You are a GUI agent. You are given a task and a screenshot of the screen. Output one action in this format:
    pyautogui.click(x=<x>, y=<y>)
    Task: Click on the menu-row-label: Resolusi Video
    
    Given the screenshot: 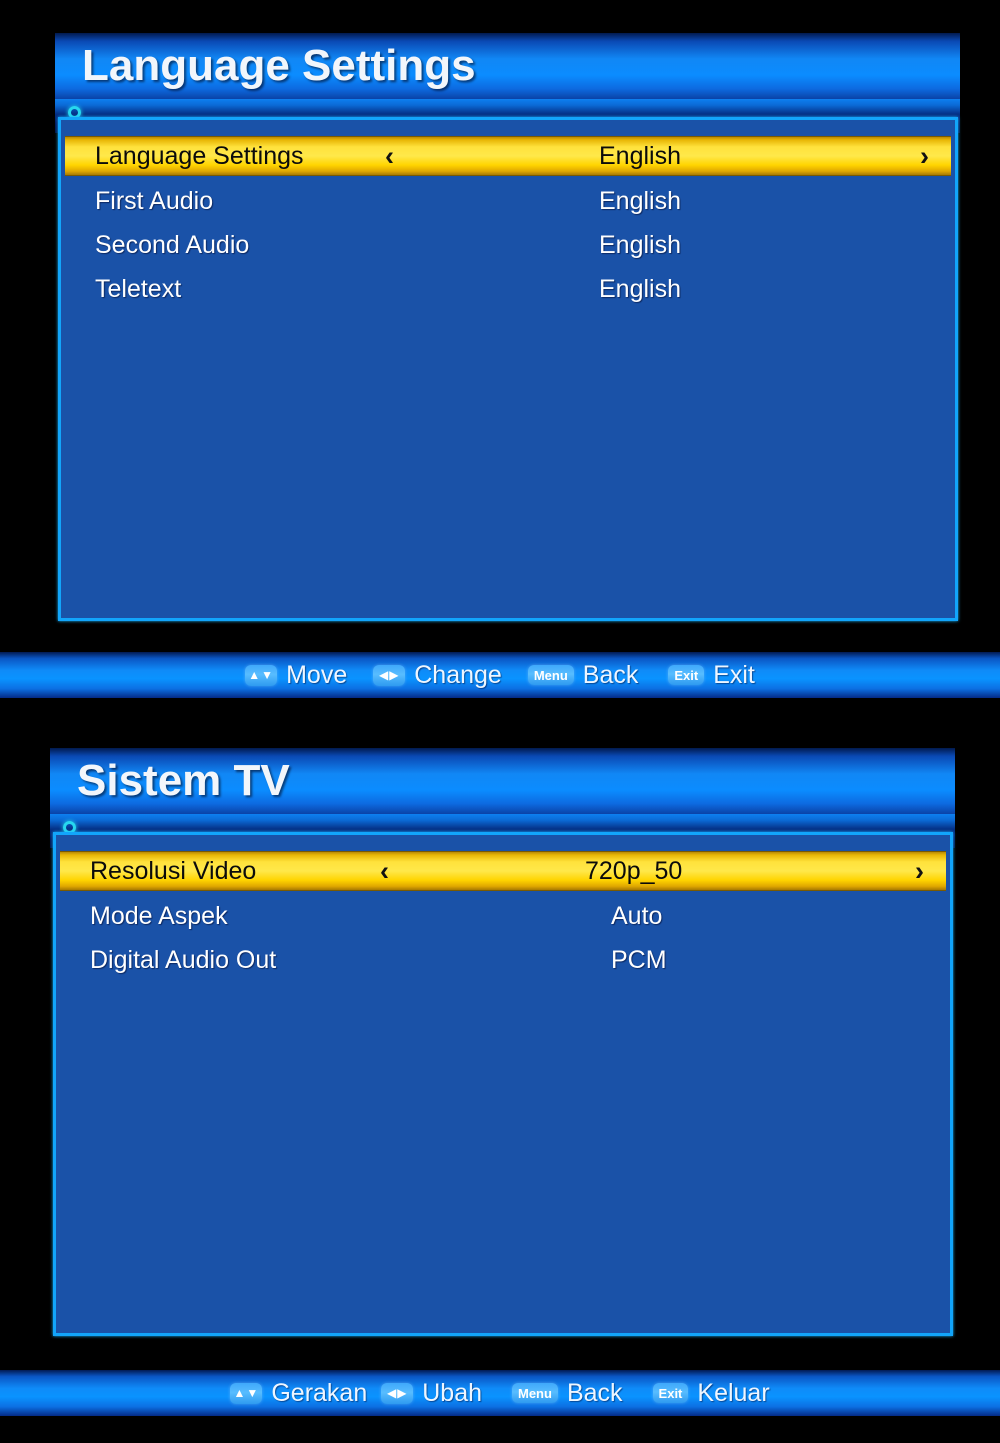 What is the action you would take?
    pyautogui.click(x=173, y=870)
    